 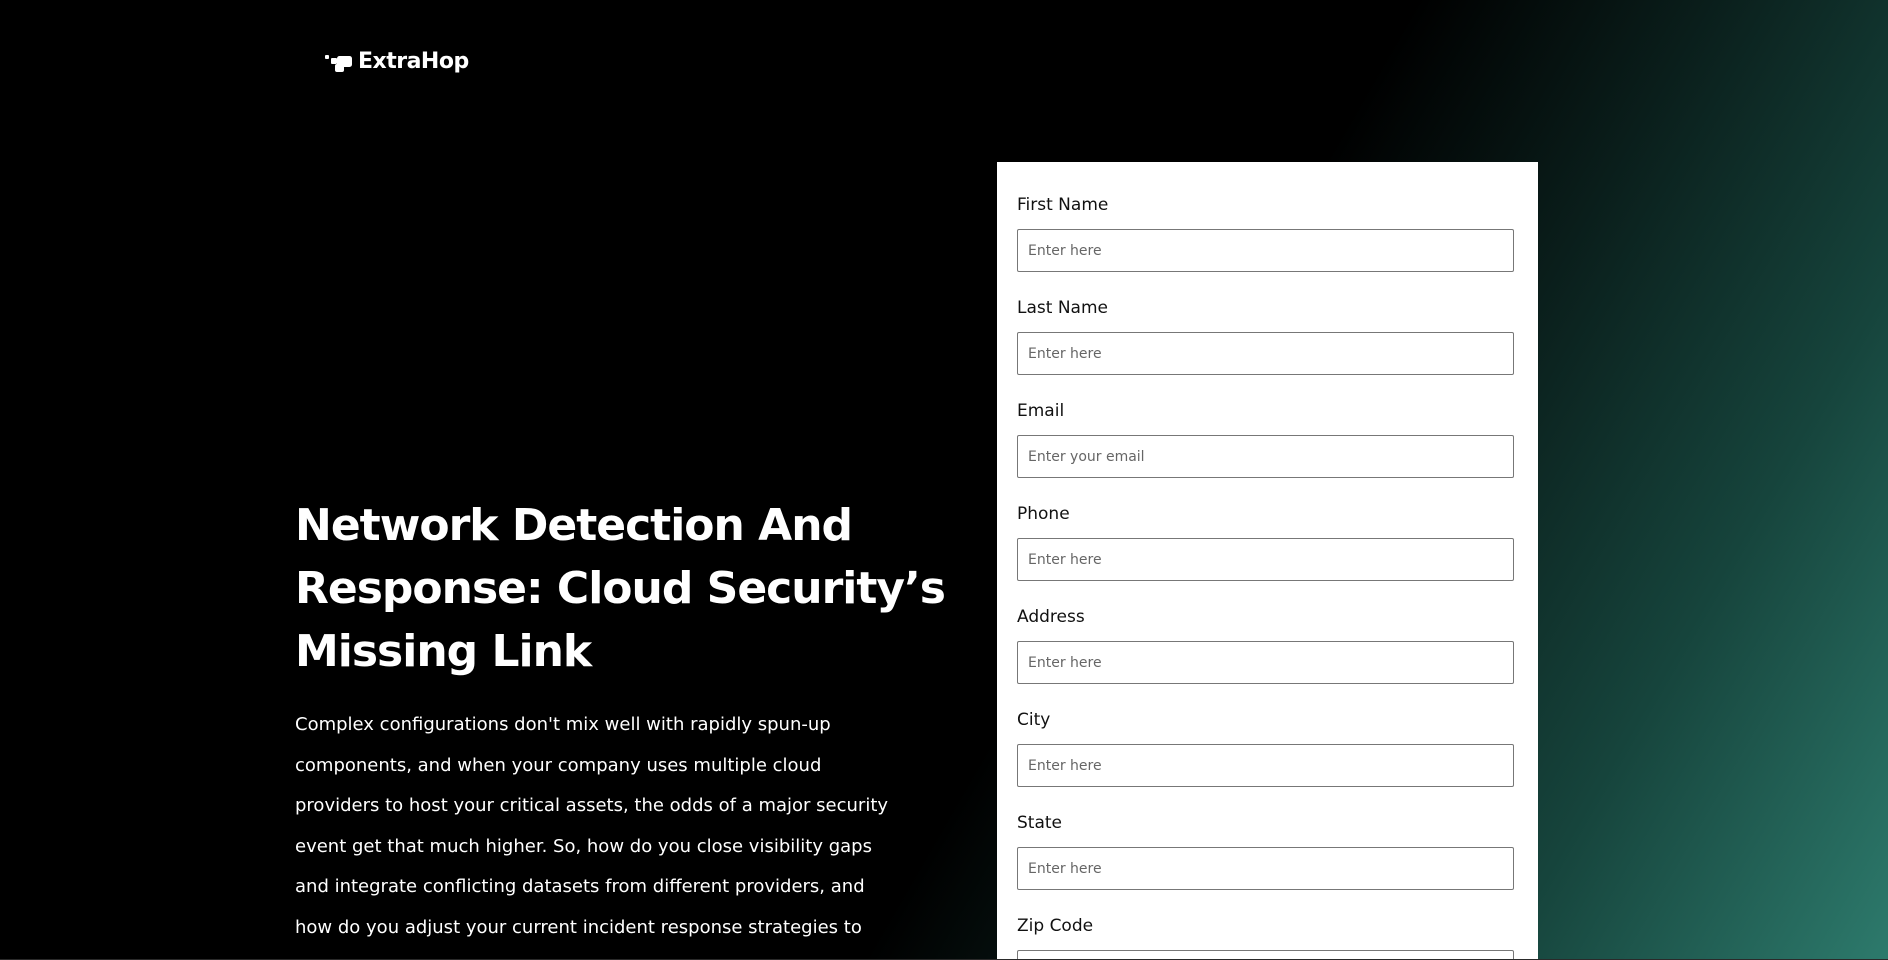 I want to click on phone-field: Phone, so click(x=1265, y=542).